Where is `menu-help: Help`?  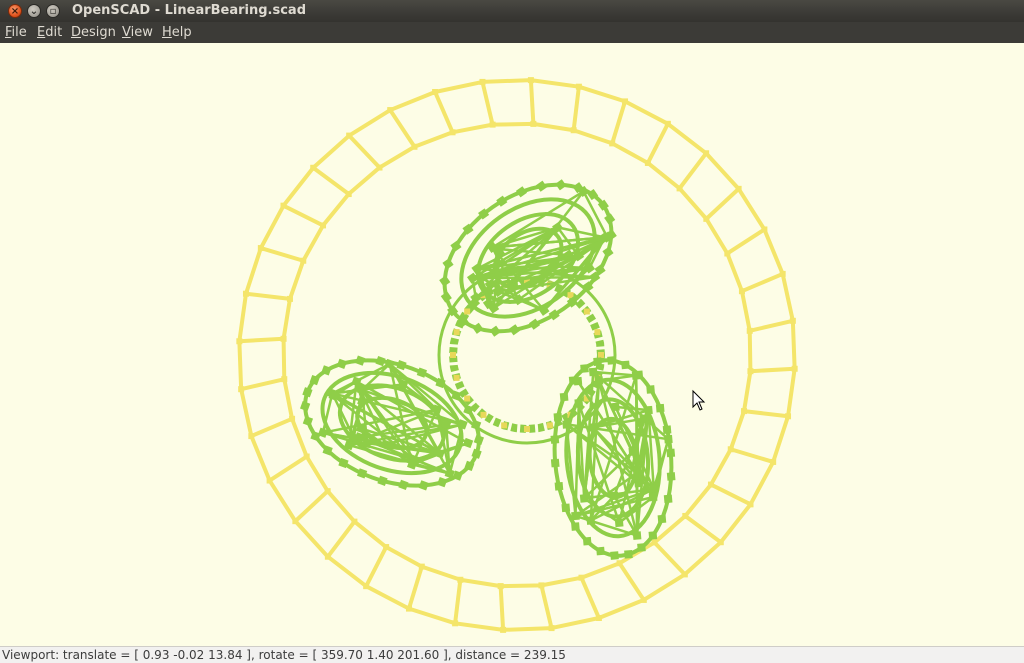
menu-help: Help is located at coordinates (177, 32).